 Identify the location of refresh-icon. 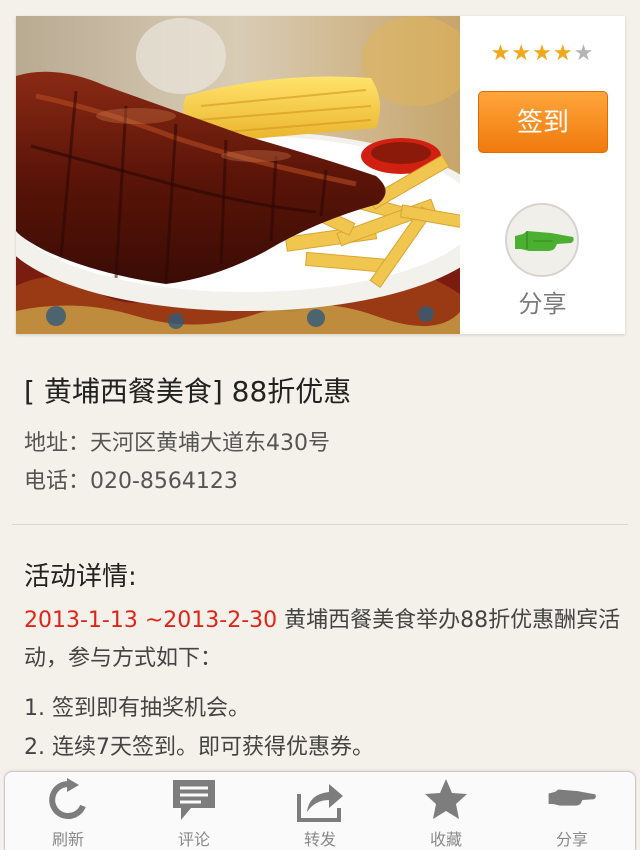
(67, 798).